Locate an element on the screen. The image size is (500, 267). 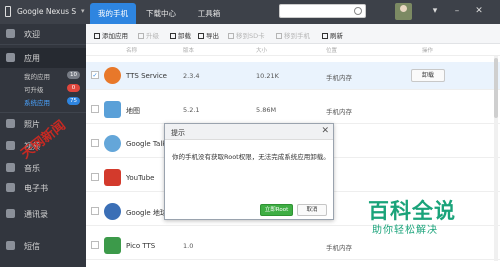
button-label: 卸载 is located at coordinates (184, 36).